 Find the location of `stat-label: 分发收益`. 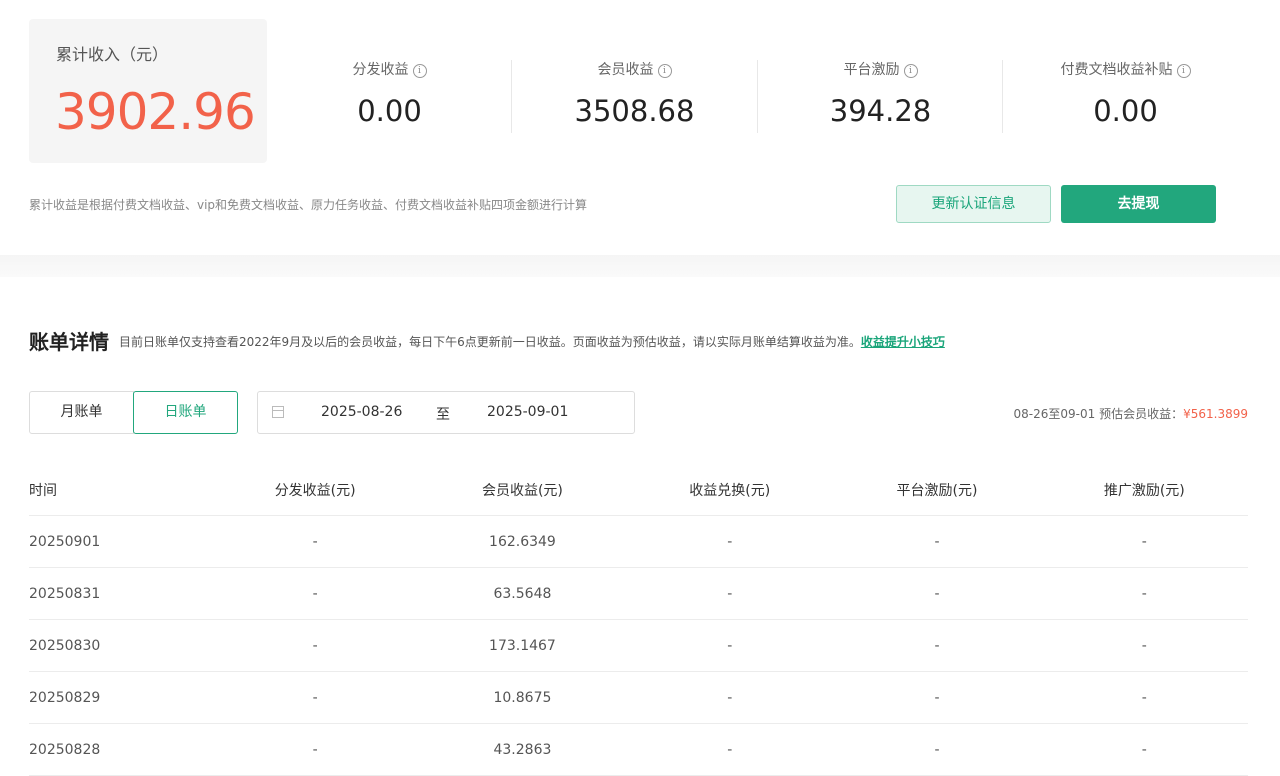

stat-label: 分发收益 is located at coordinates (380, 70).